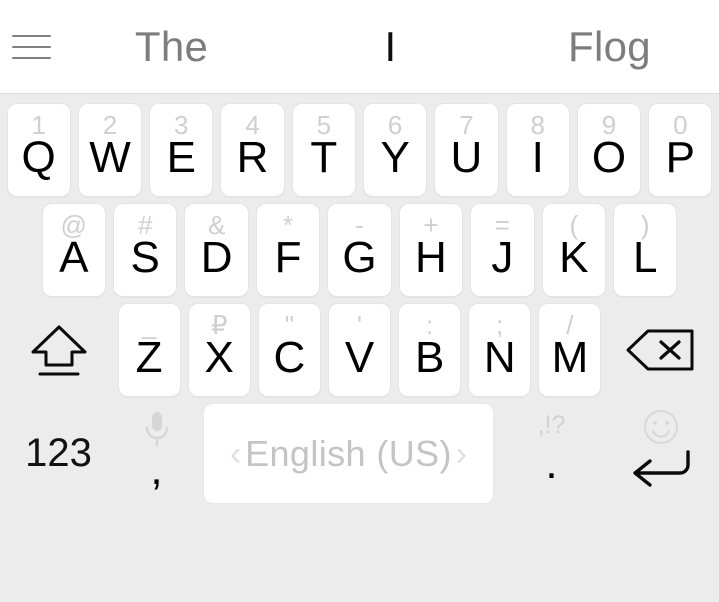 Image resolution: width=719 pixels, height=602 pixels. Describe the element at coordinates (431, 257) in the screenshot. I see `key-label: H` at that location.